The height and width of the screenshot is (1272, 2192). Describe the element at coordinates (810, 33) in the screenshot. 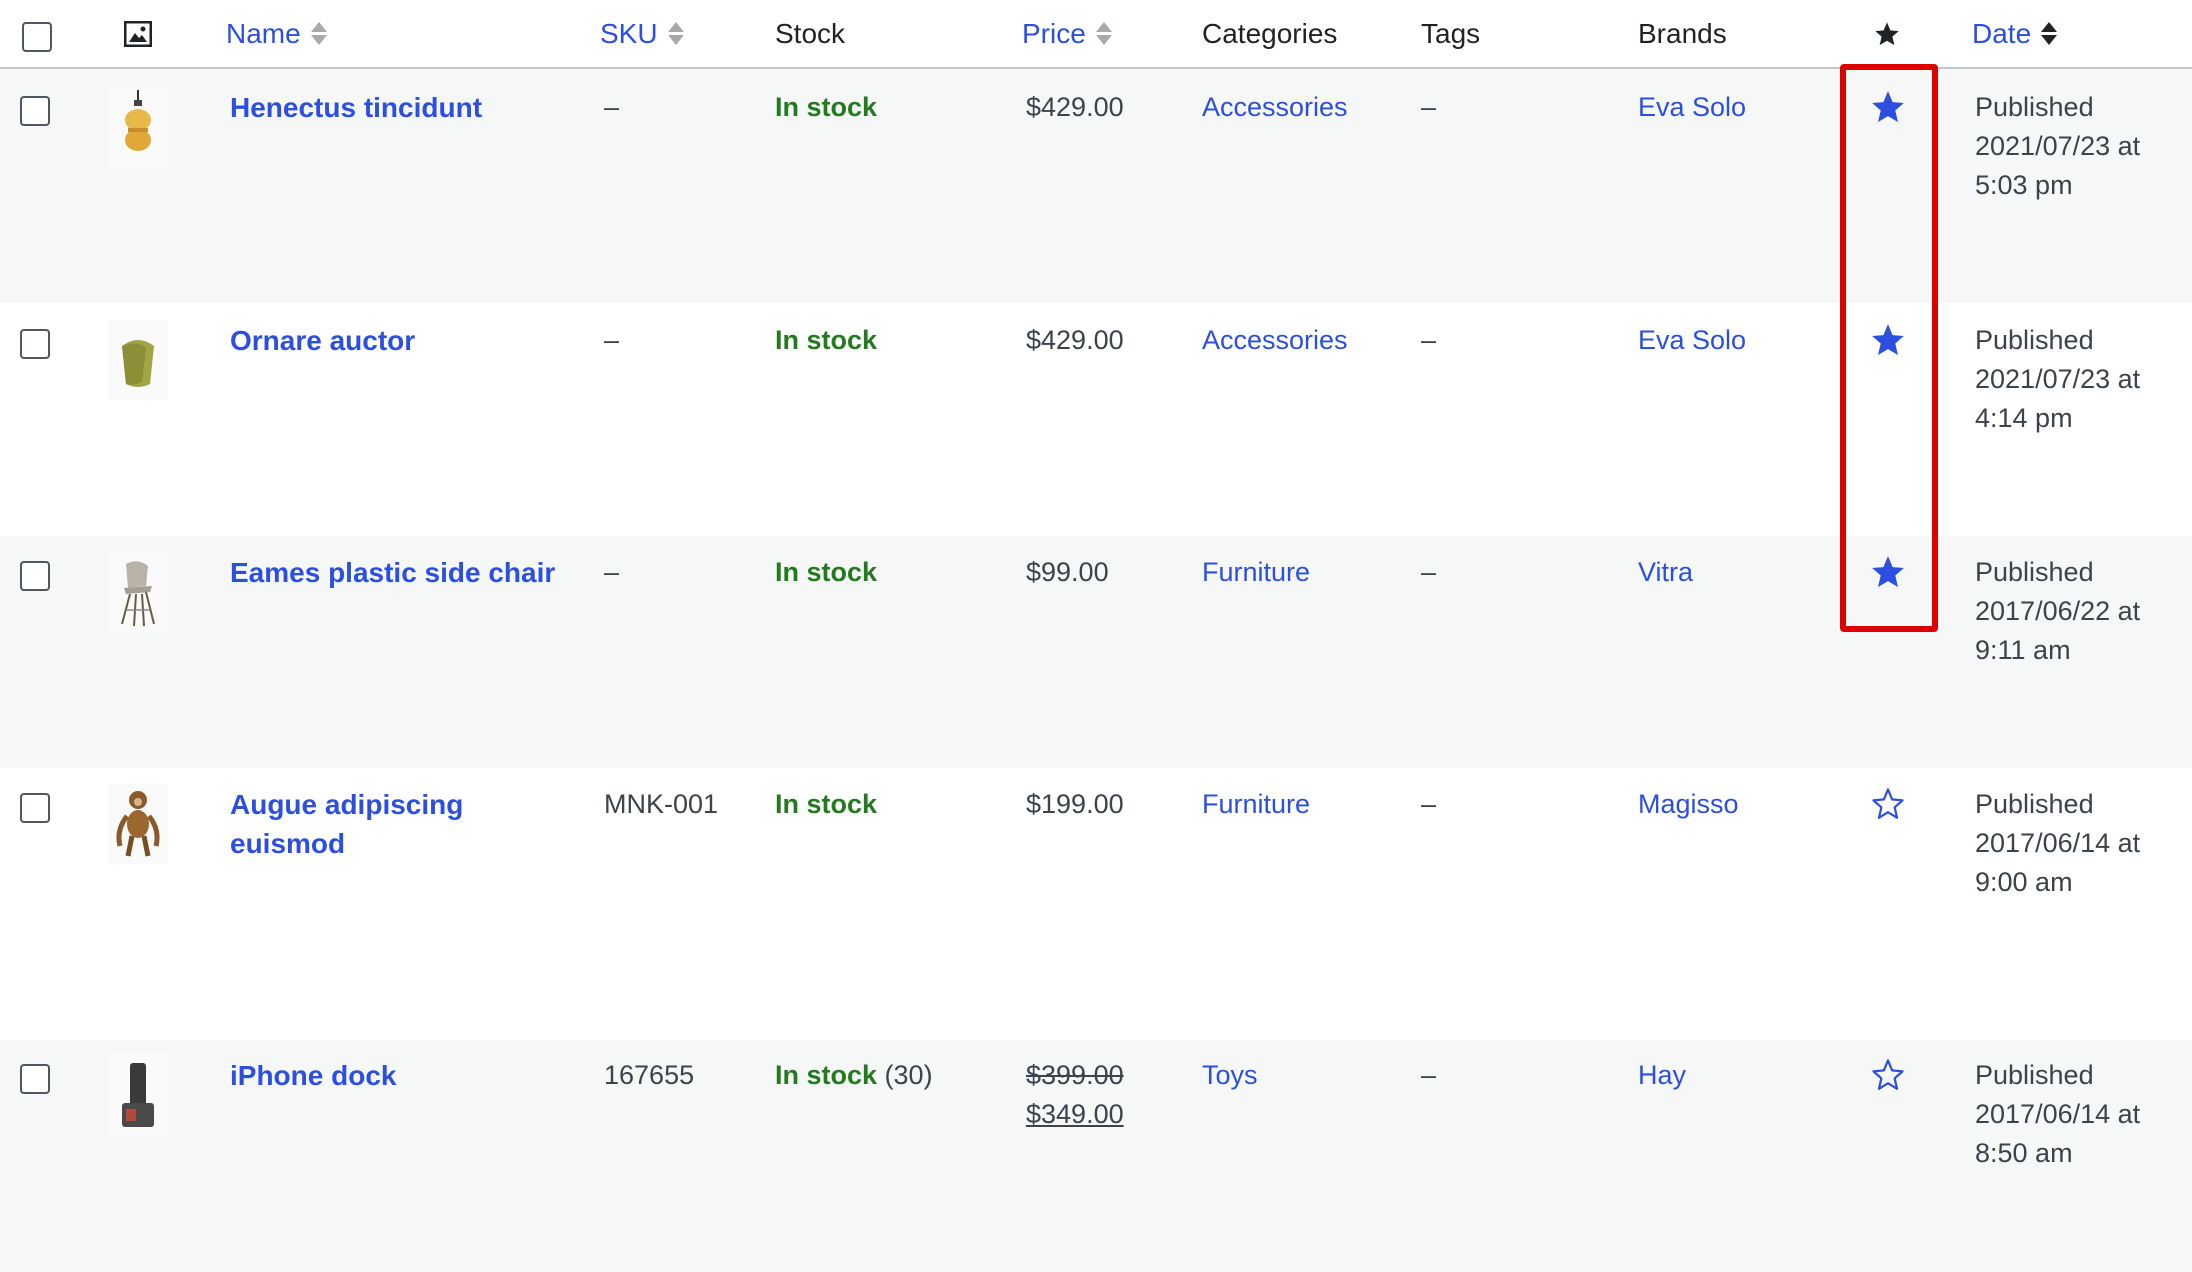

I see `column-header-stock: Stock` at that location.